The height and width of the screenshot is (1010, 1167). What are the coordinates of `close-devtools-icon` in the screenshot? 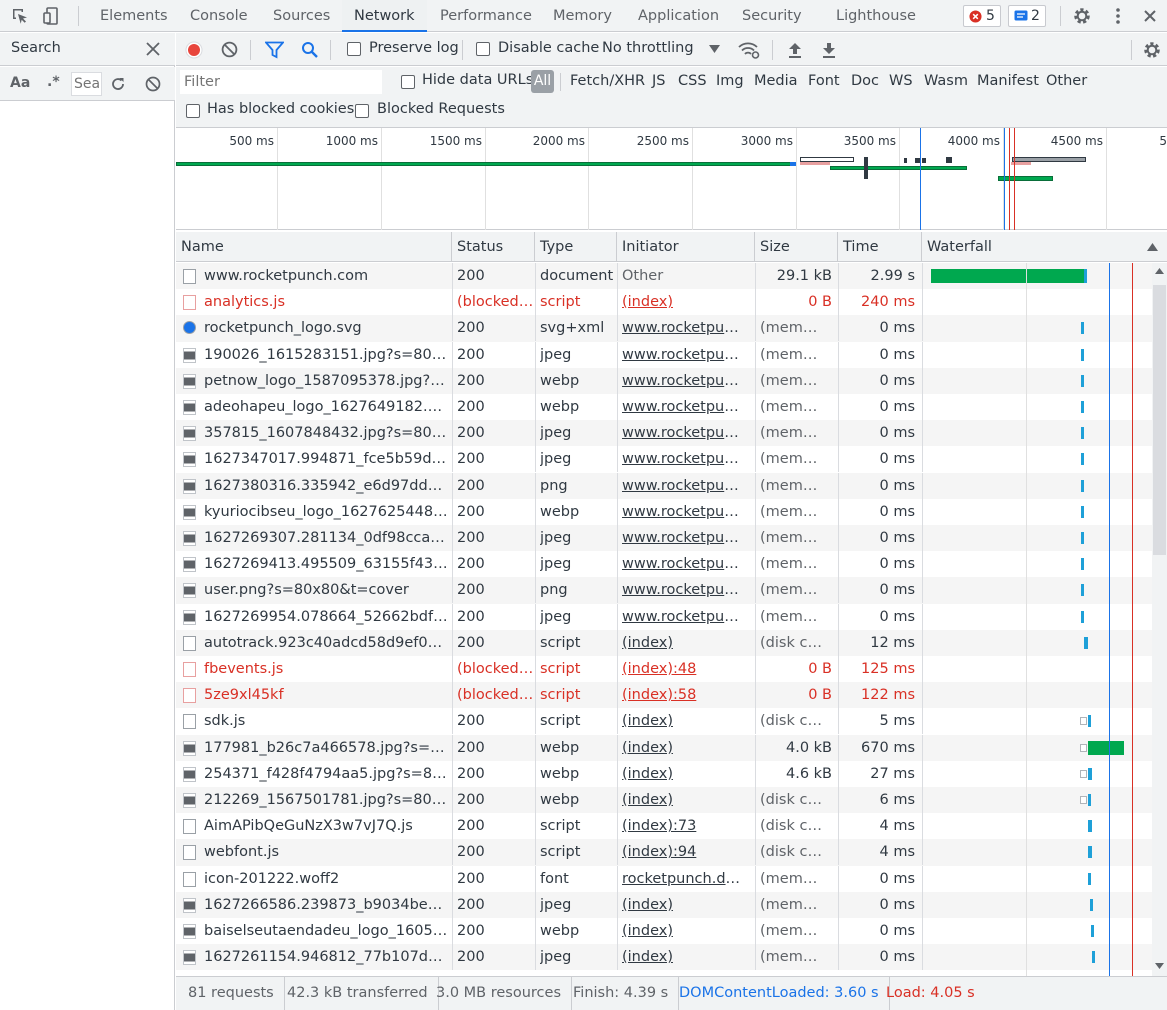 It's located at (1150, 16).